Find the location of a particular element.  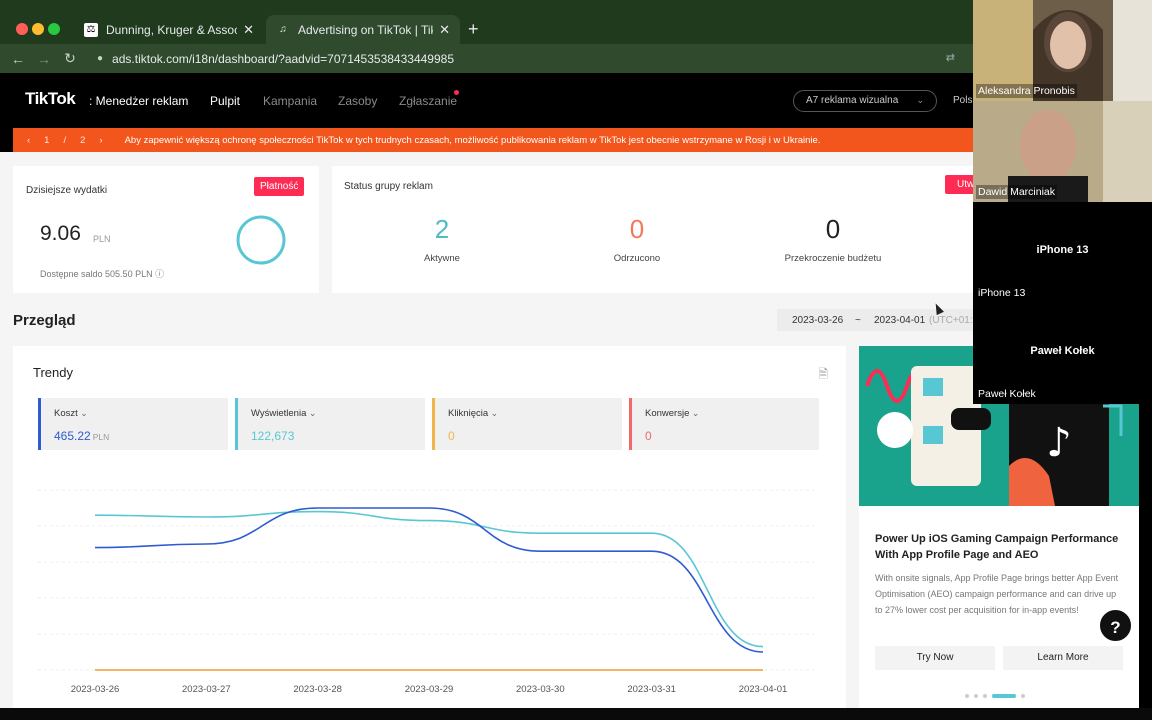

tiktok-logo: TikTok is located at coordinates (50, 99).